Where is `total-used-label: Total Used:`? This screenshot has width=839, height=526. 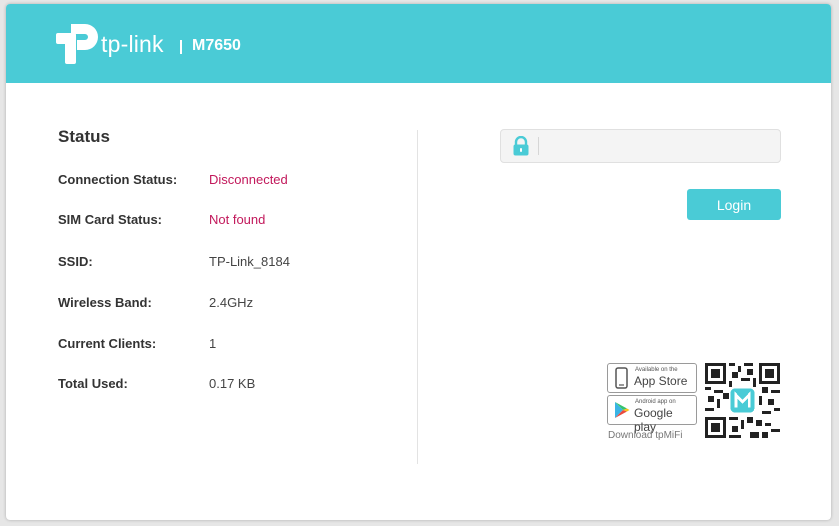 total-used-label: Total Used: is located at coordinates (93, 383).